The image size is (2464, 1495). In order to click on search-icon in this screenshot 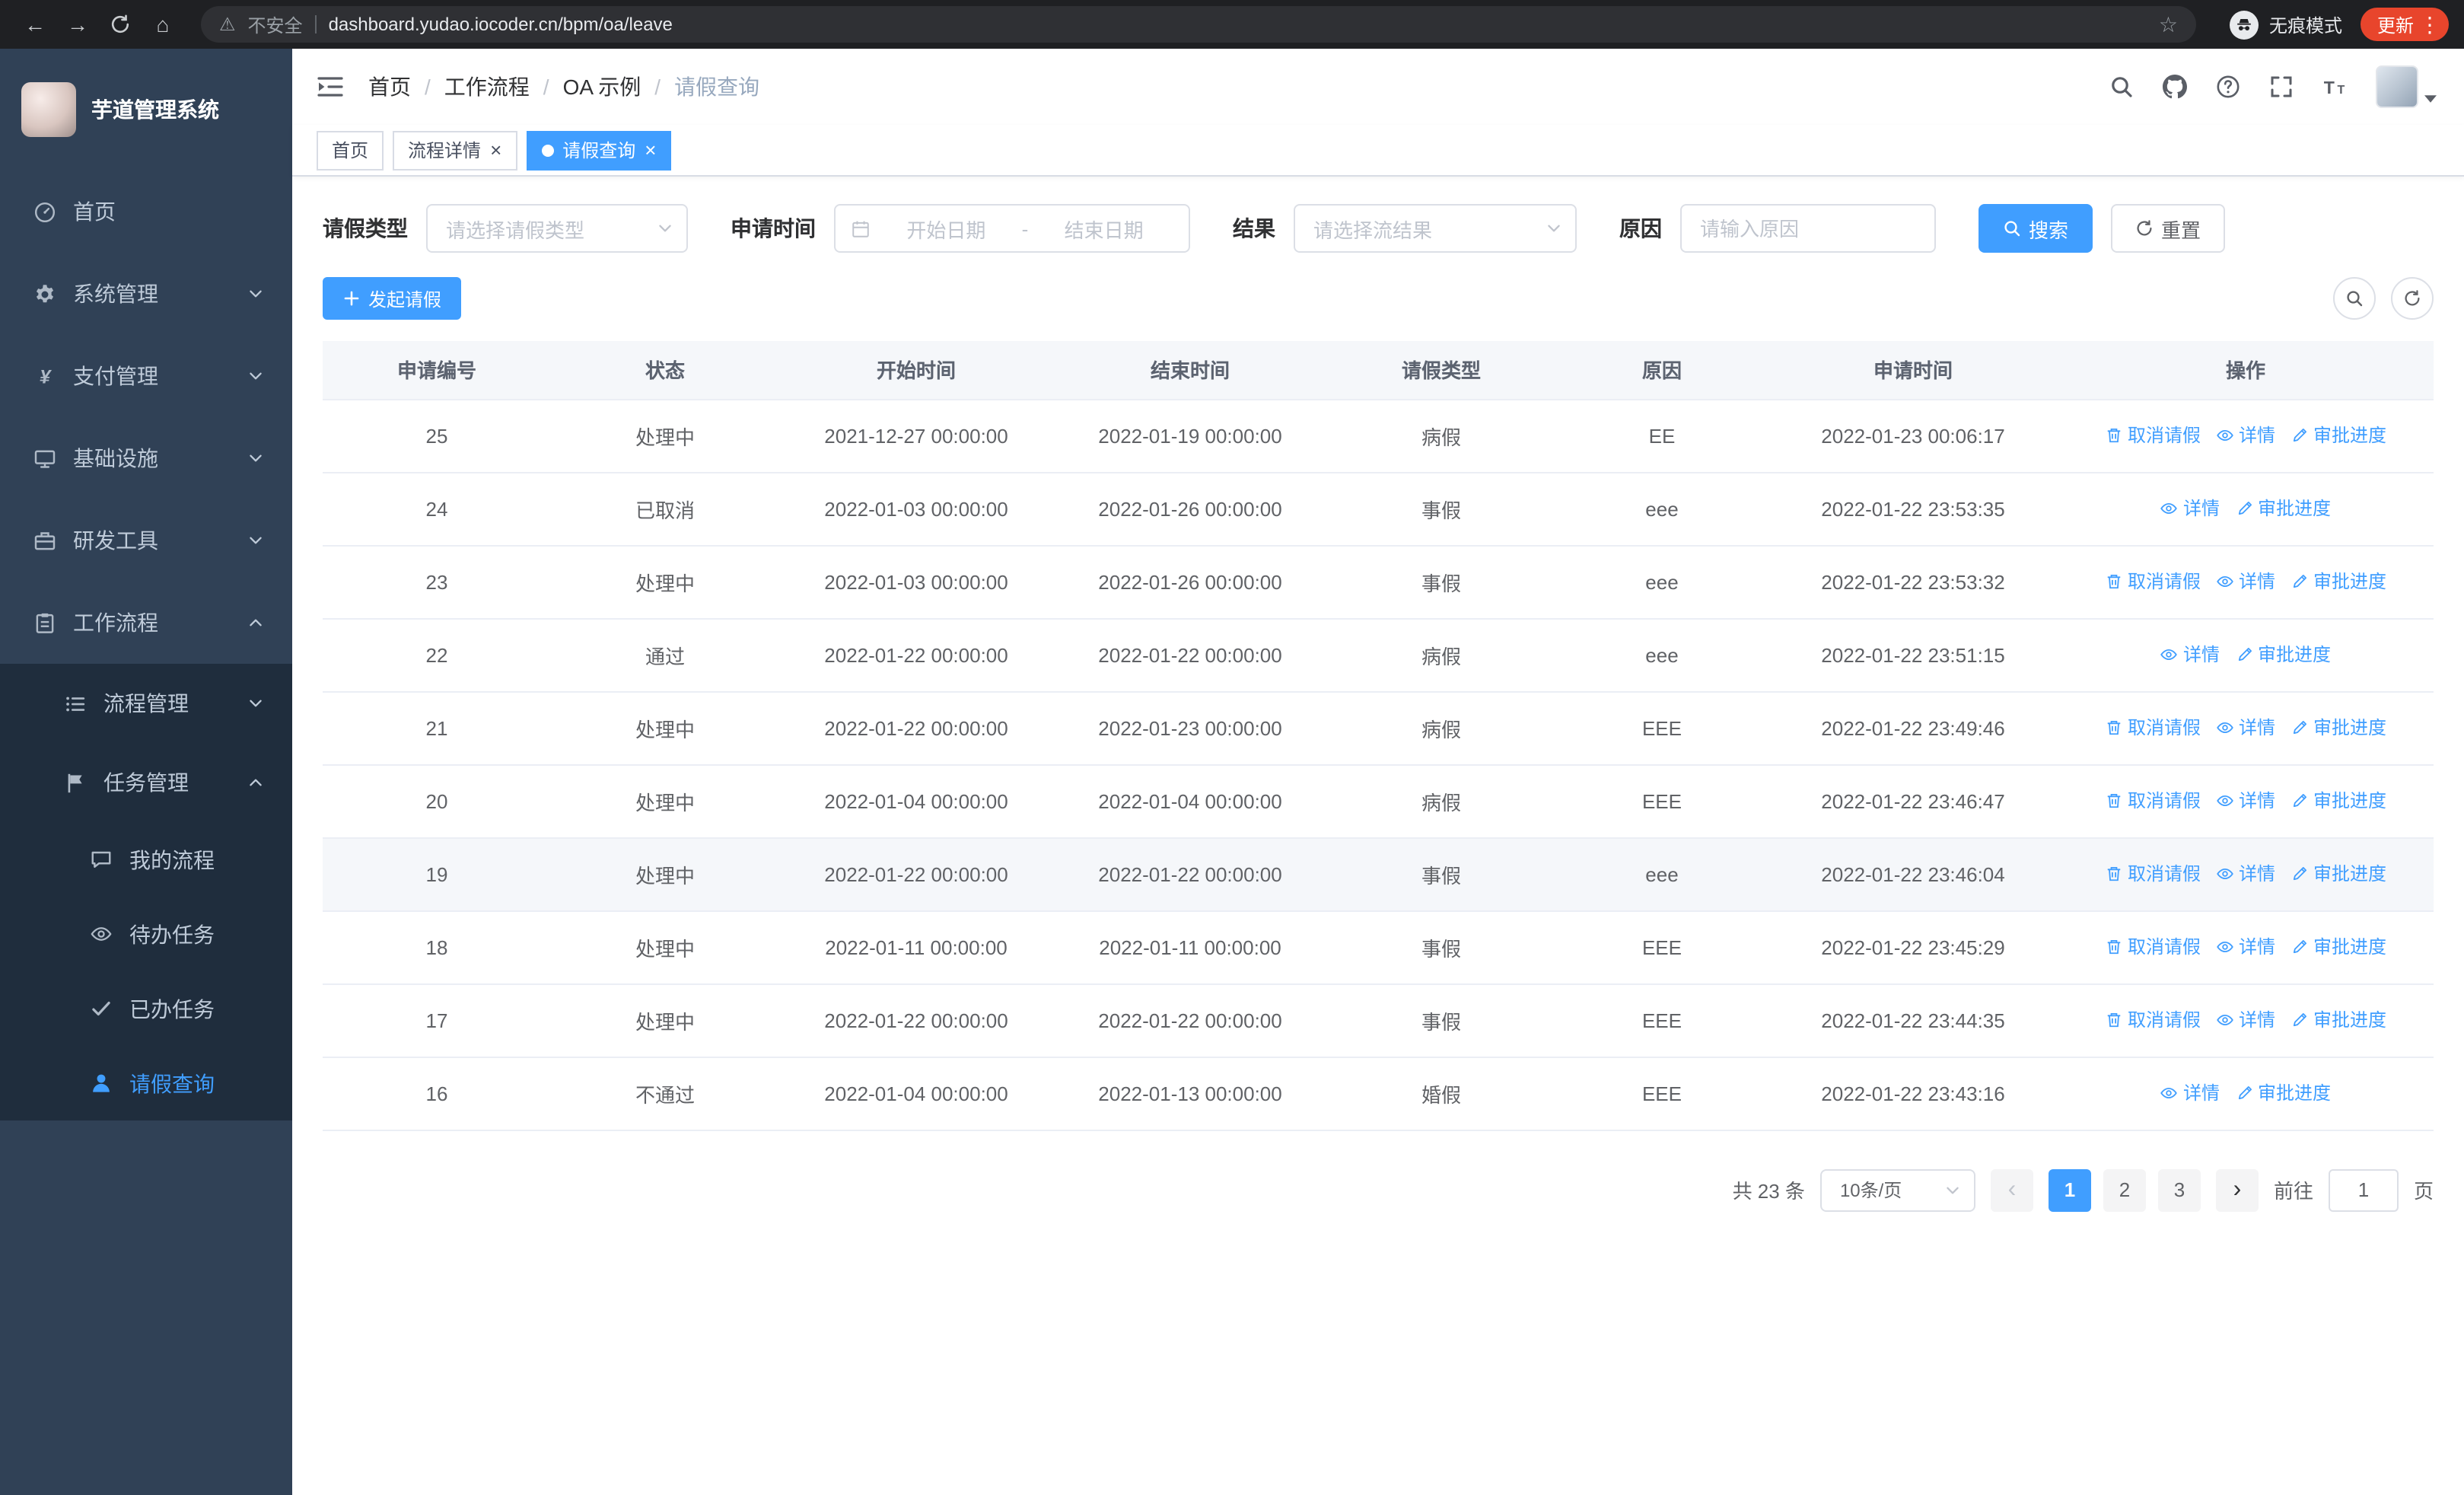, I will do `click(2121, 87)`.